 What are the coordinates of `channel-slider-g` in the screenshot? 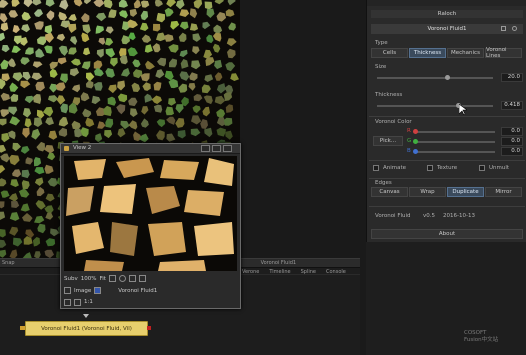 It's located at (455, 142).